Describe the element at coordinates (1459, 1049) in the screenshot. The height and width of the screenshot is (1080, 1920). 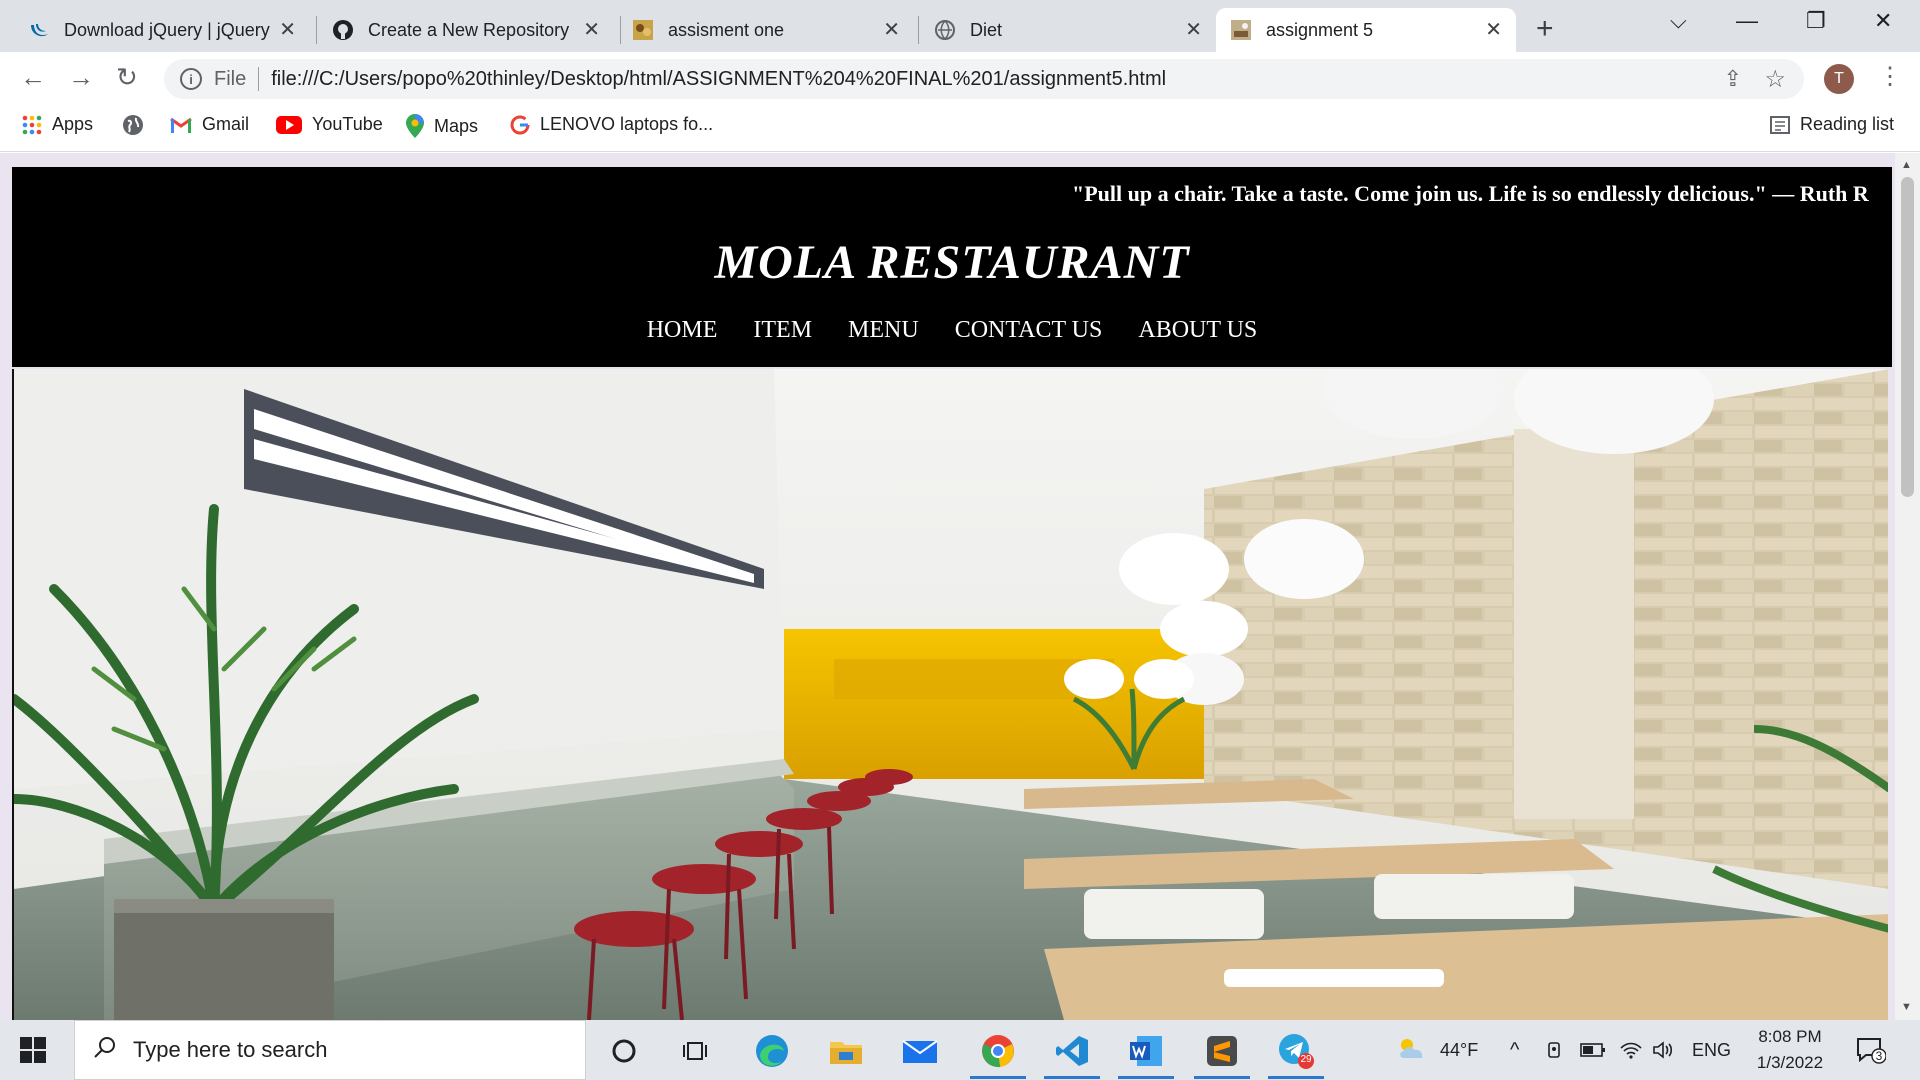
I see `weather-temp: 44°F` at that location.